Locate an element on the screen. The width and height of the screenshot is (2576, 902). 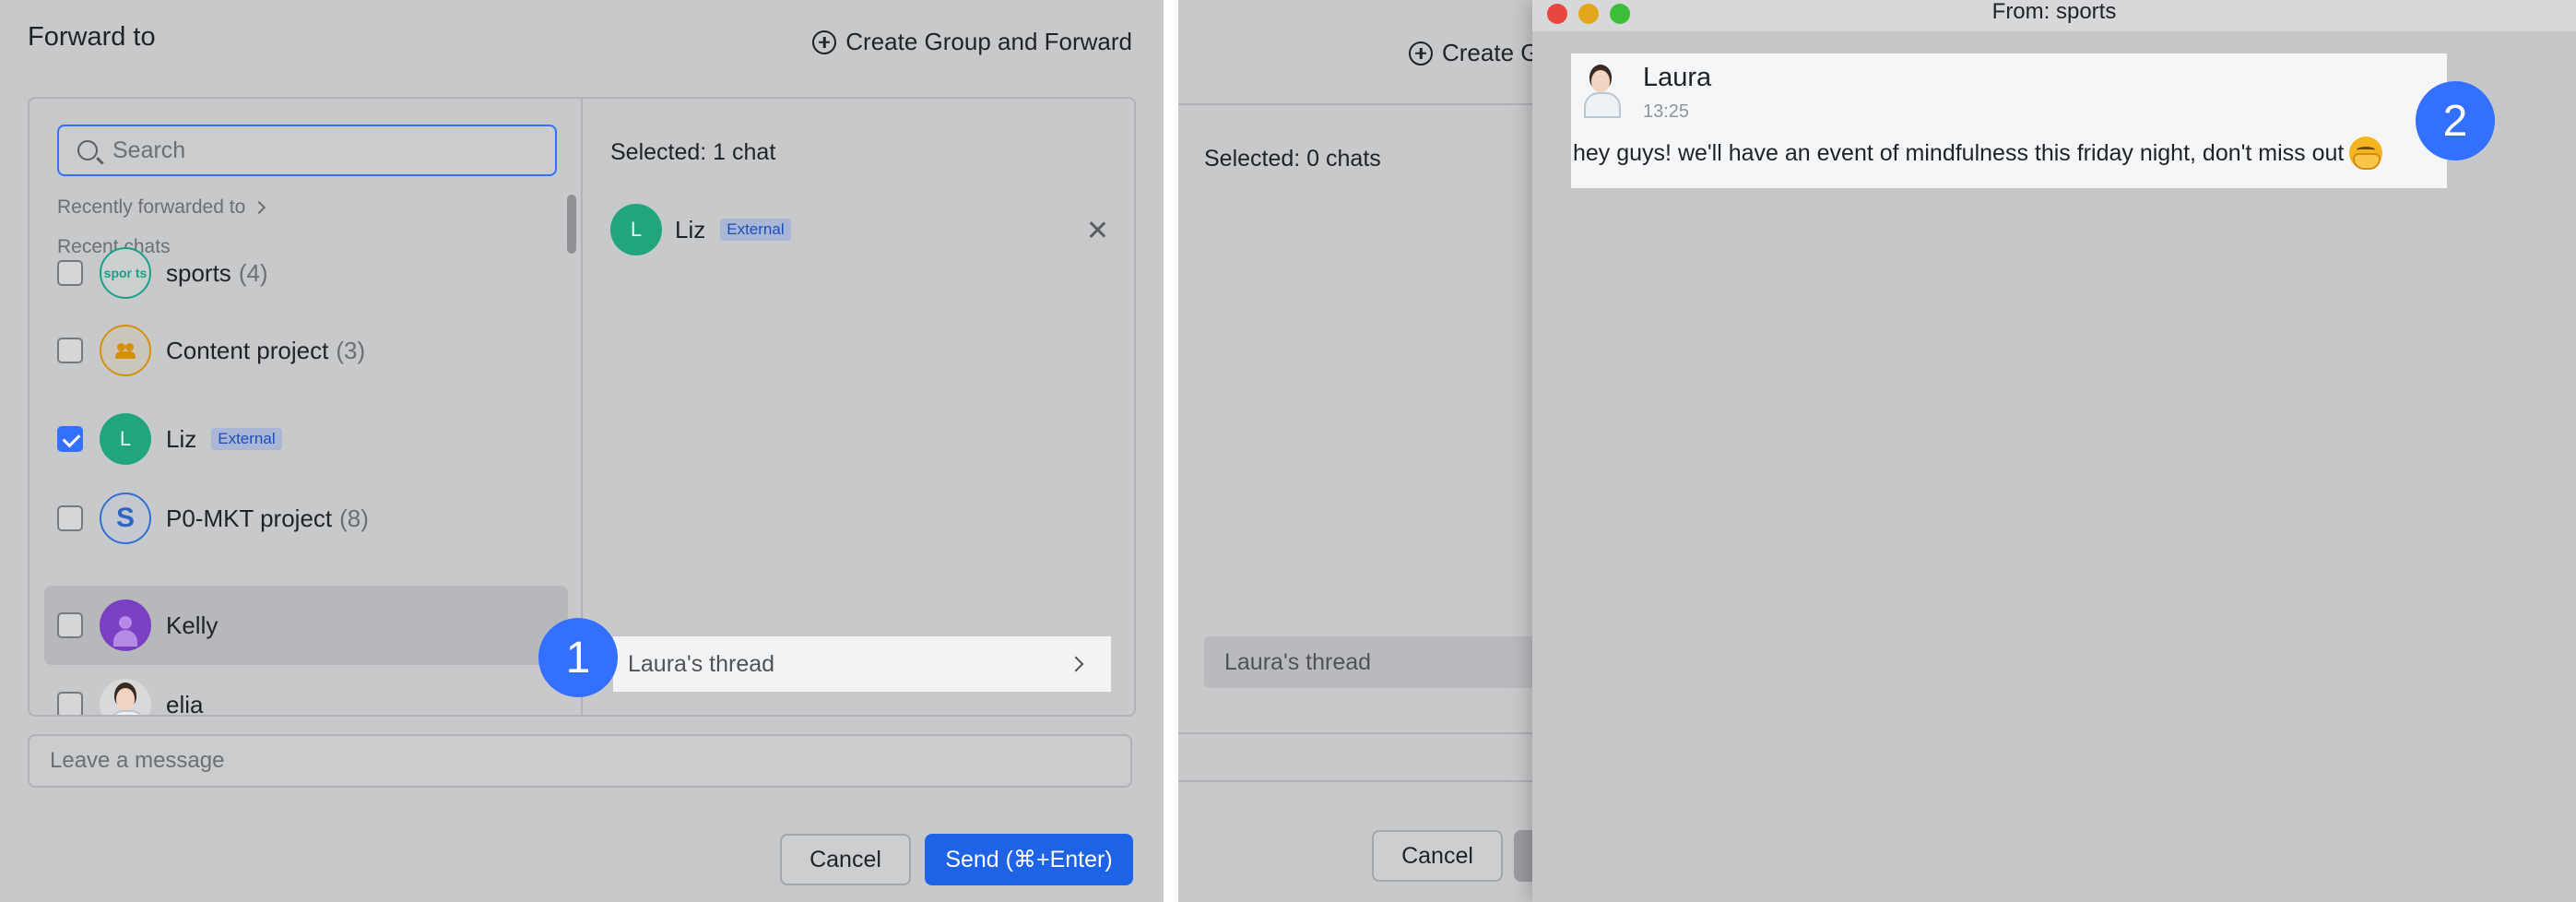
search-input is located at coordinates (324, 150).